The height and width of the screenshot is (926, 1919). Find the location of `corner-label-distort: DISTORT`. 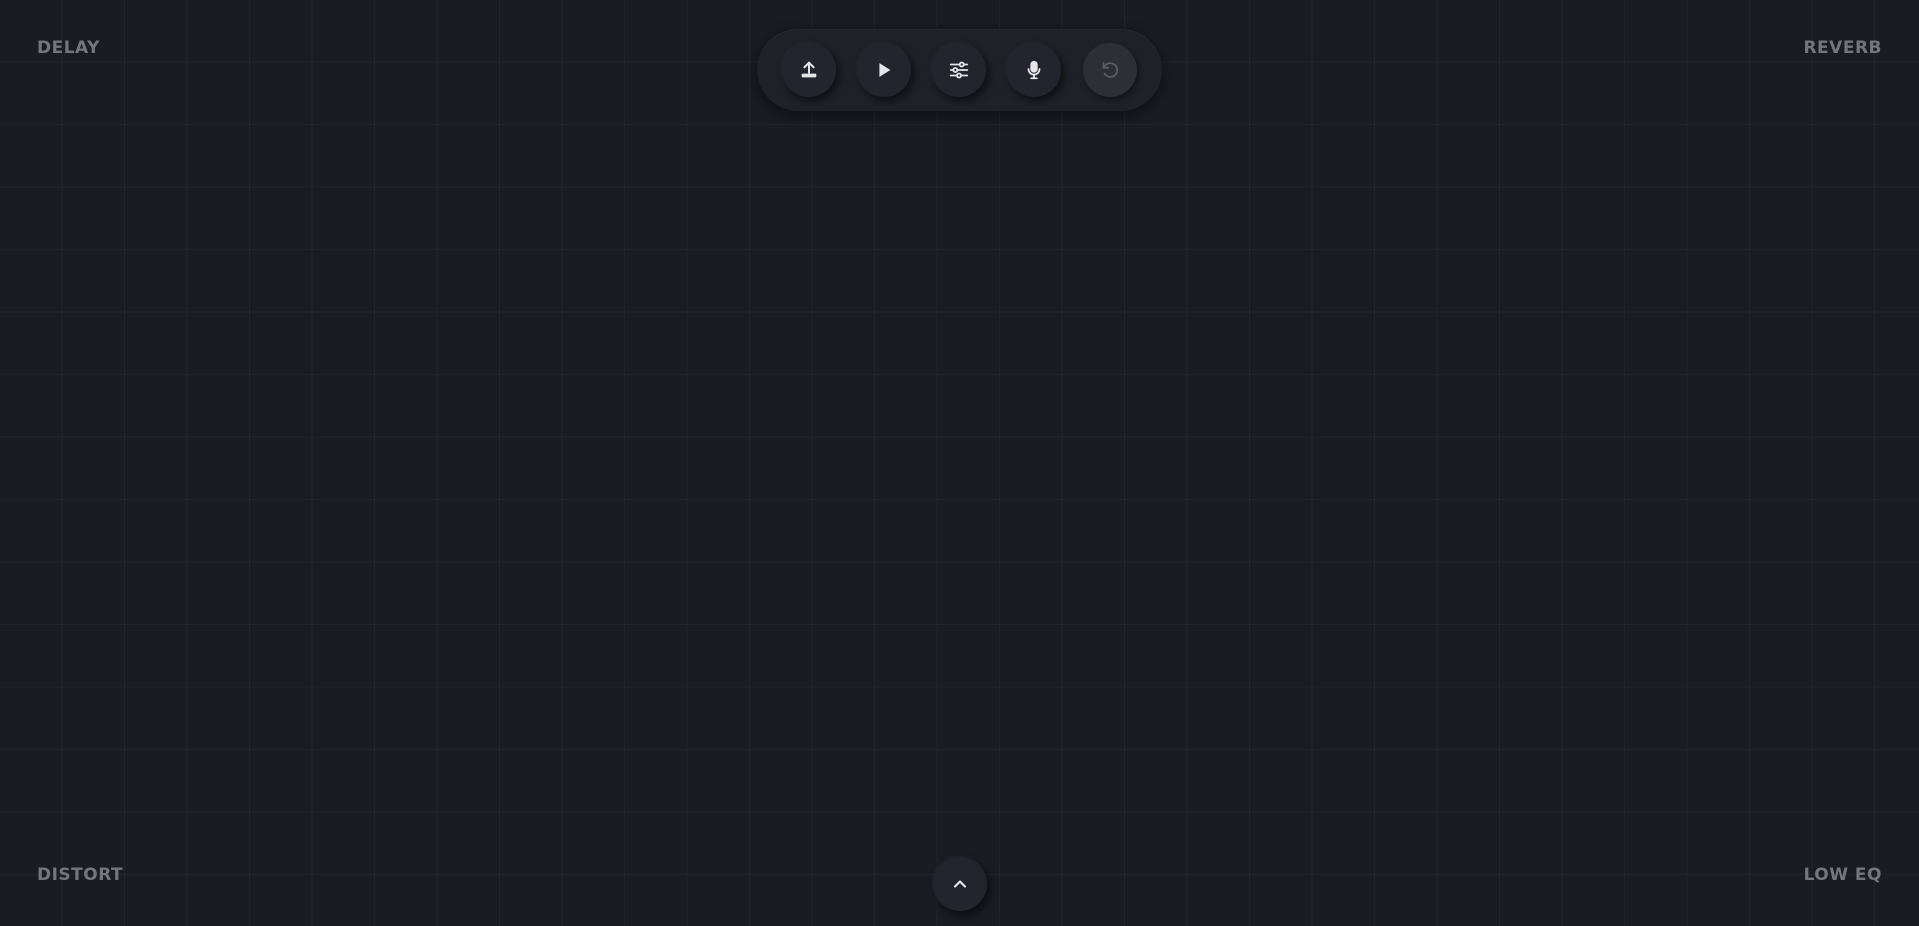

corner-label-distort: DISTORT is located at coordinates (80, 875).